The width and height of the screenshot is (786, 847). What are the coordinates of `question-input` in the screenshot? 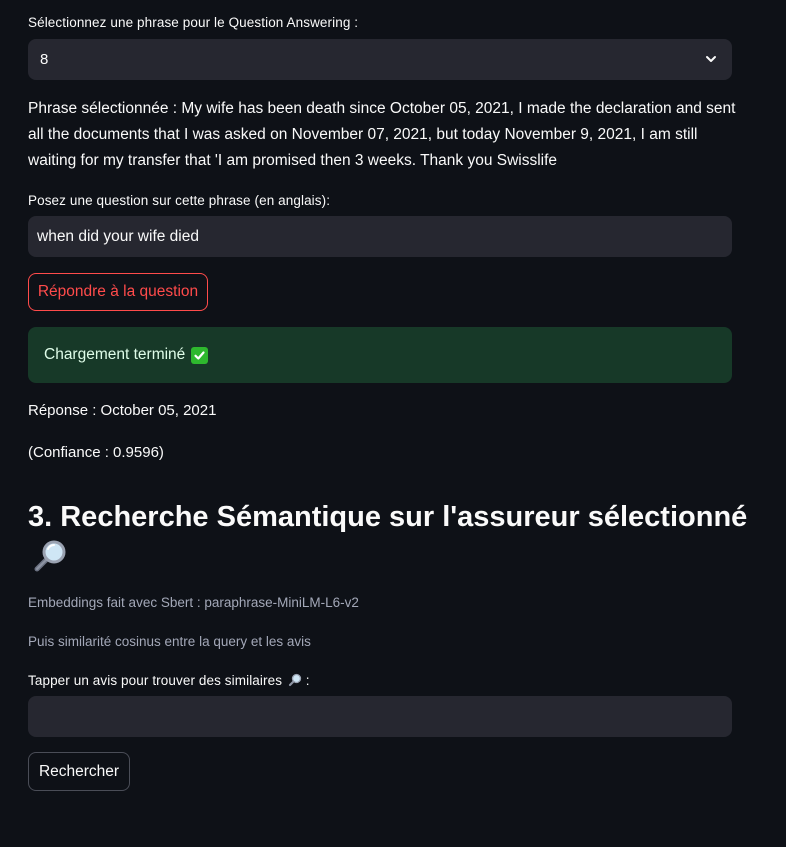 It's located at (380, 236).